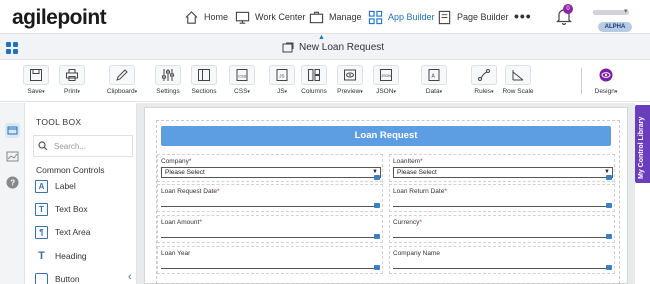 The image size is (650, 284). Describe the element at coordinates (411, 17) in the screenshot. I see `nav-app-builder-label: App Builder` at that location.